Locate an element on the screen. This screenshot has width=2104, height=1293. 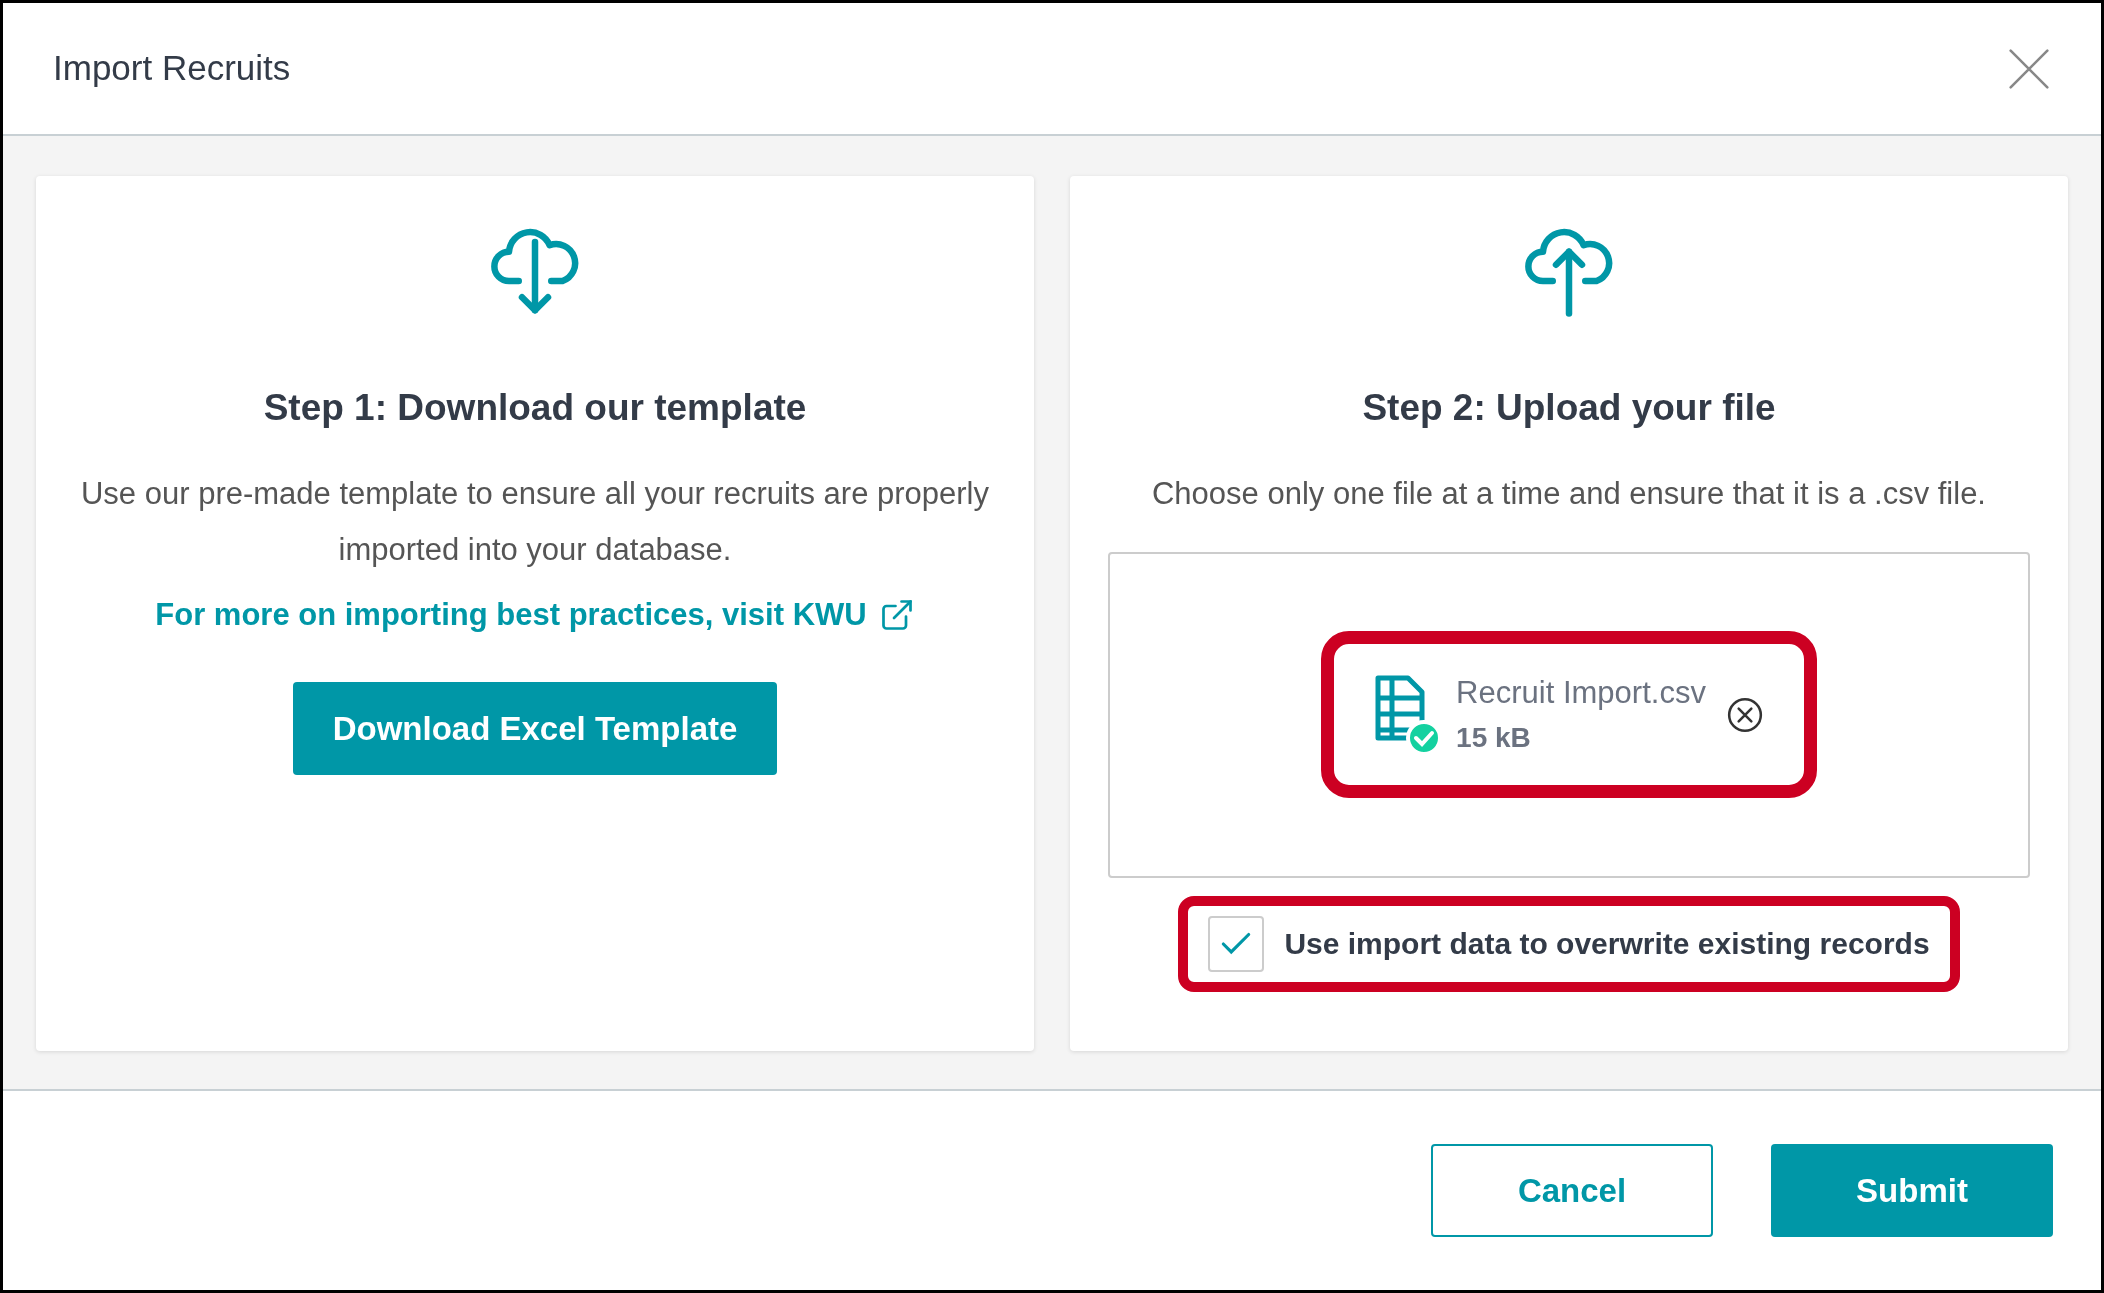
overwrite-label: Use import data to overwrite existing records is located at coordinates (1607, 944).